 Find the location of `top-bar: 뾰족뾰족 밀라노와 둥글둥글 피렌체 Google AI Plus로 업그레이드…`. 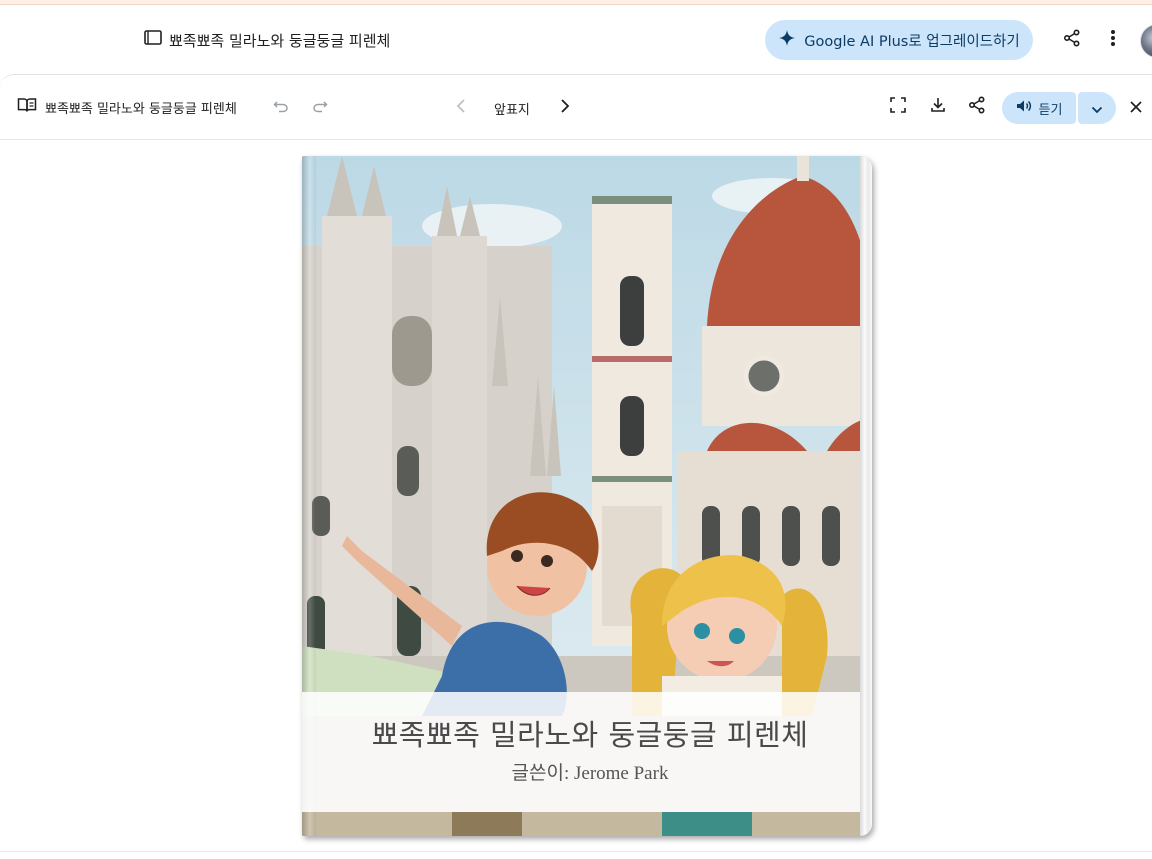

top-bar: 뾰족뾰족 밀라노와 둥글둥글 피렌체 Google AI Plus로 업그레이드… is located at coordinates (576, 39).